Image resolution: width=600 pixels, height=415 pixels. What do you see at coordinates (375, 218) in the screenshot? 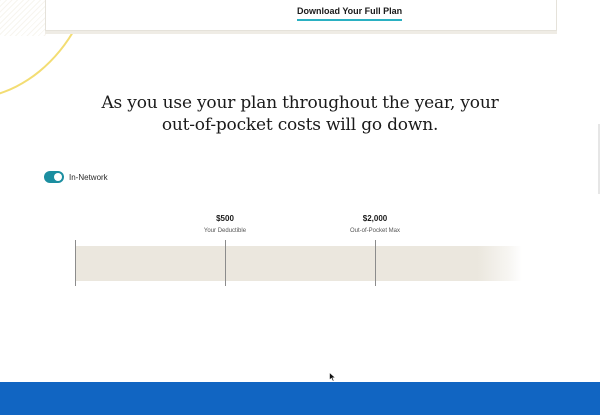
I see `out-of-pocket-amount: $2,000` at bounding box center [375, 218].